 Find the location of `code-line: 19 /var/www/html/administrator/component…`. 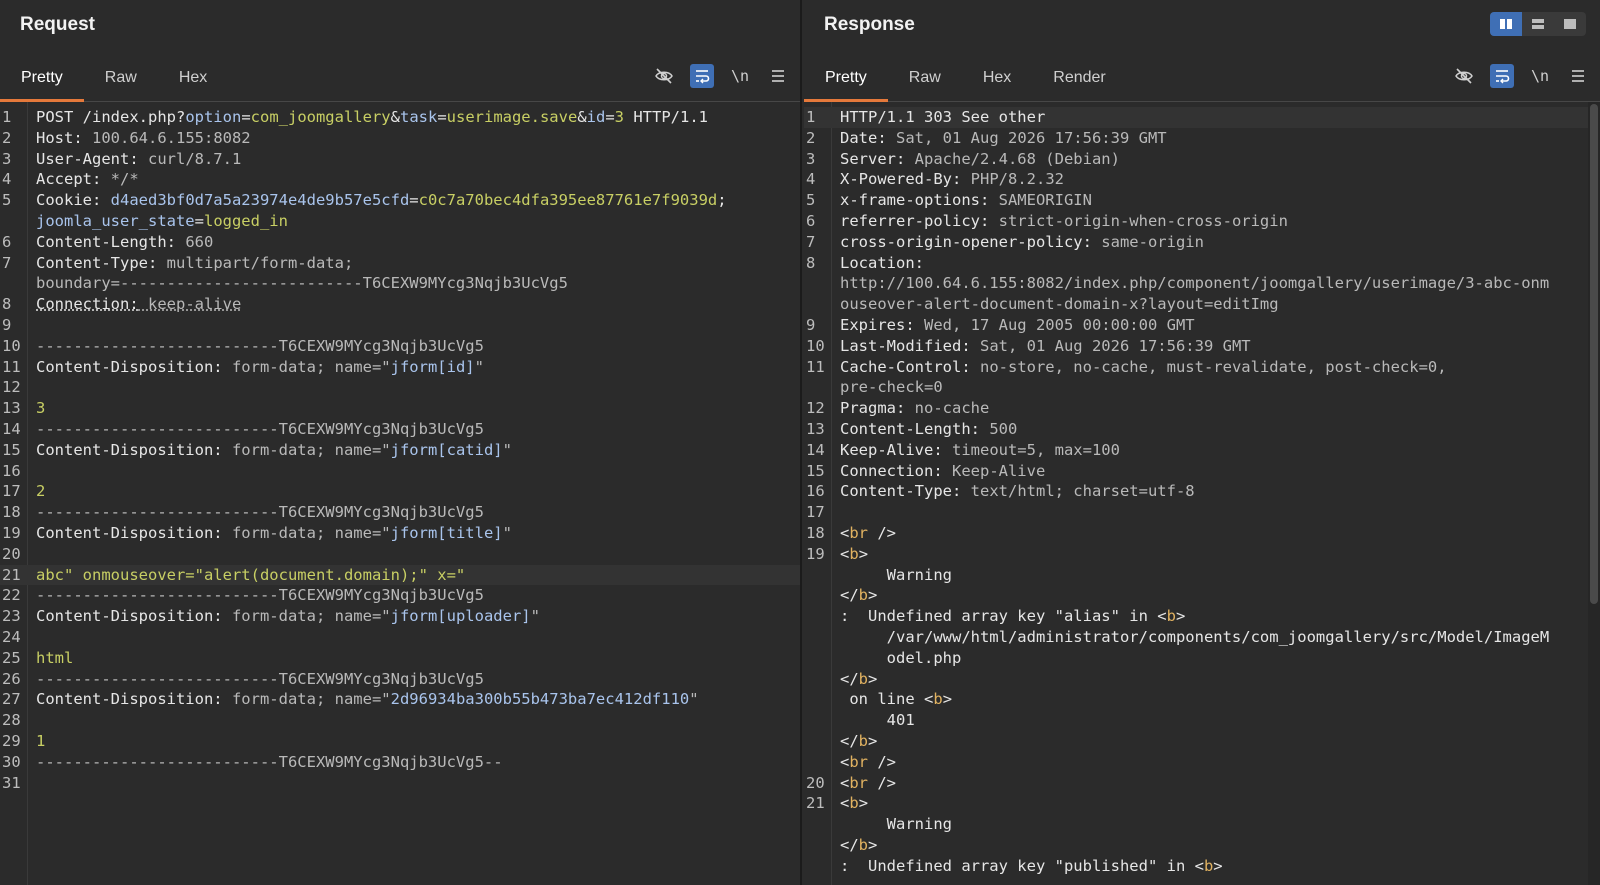

code-line: 19 /var/www/html/administrator/component… is located at coordinates (1195, 636).